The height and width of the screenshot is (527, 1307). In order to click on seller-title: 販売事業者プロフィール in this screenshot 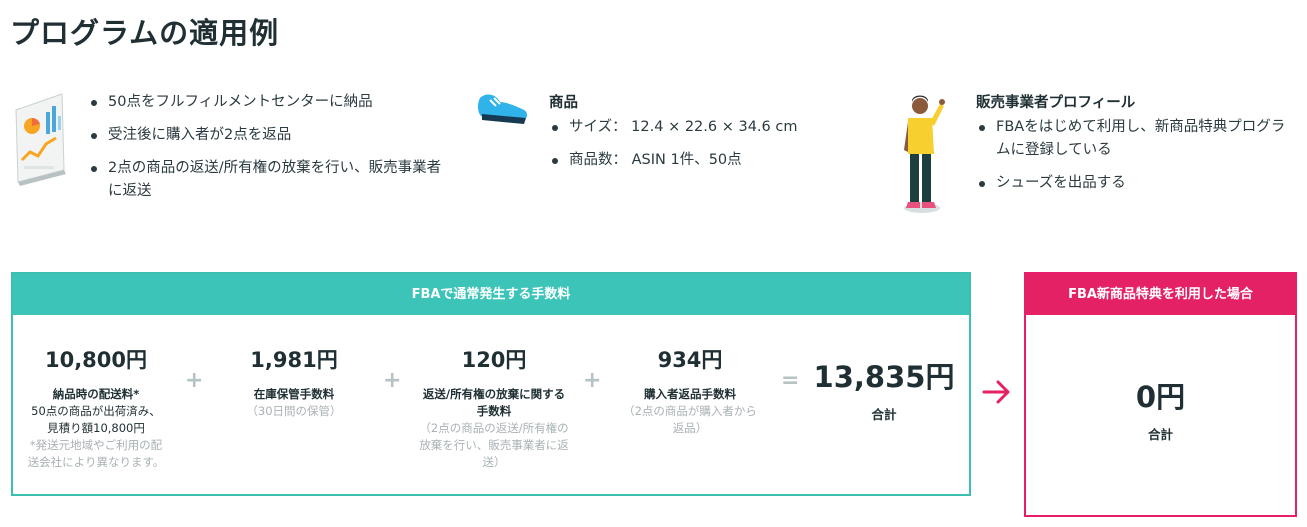, I will do `click(1056, 103)`.